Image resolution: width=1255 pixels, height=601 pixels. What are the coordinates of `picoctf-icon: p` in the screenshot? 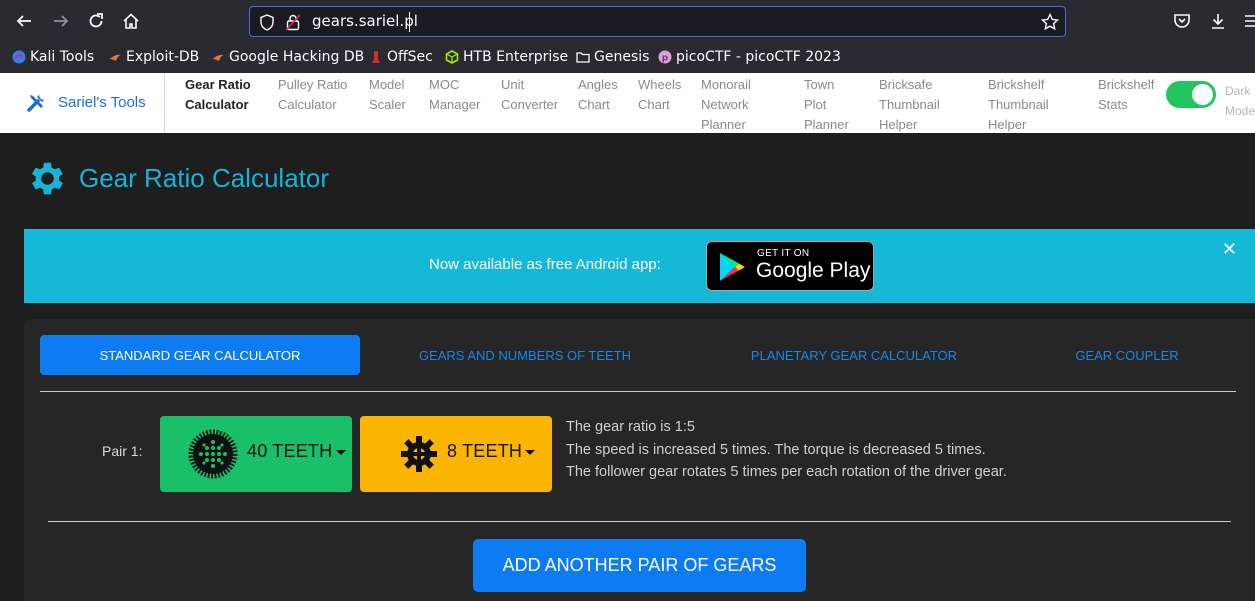 It's located at (665, 57).